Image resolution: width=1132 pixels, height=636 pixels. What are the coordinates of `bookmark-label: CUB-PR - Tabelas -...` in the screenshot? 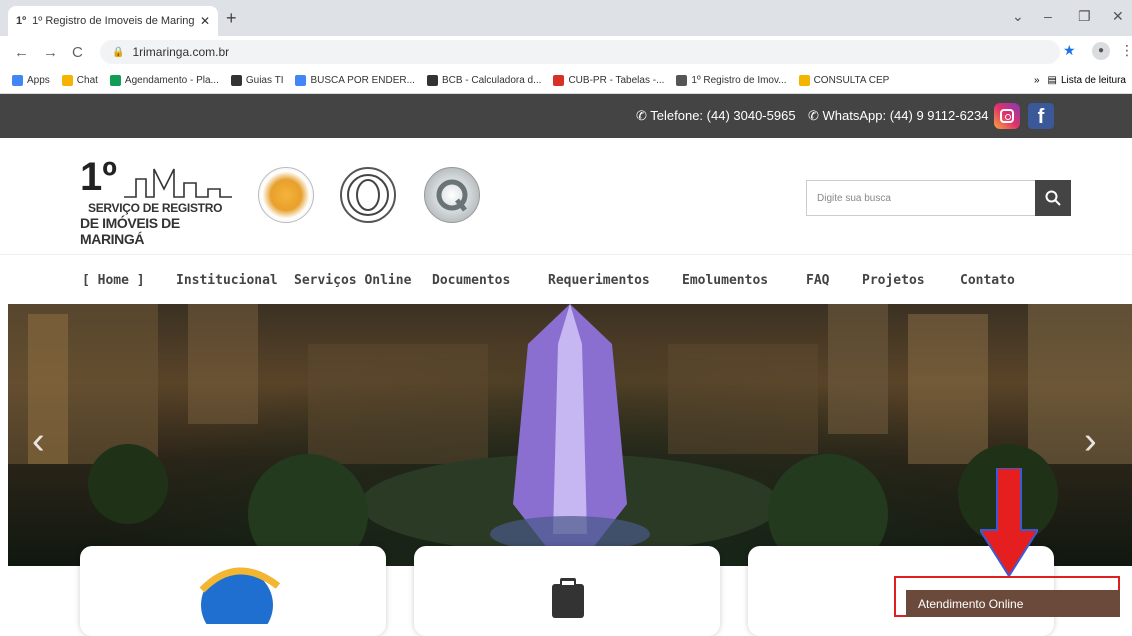 It's located at (616, 80).